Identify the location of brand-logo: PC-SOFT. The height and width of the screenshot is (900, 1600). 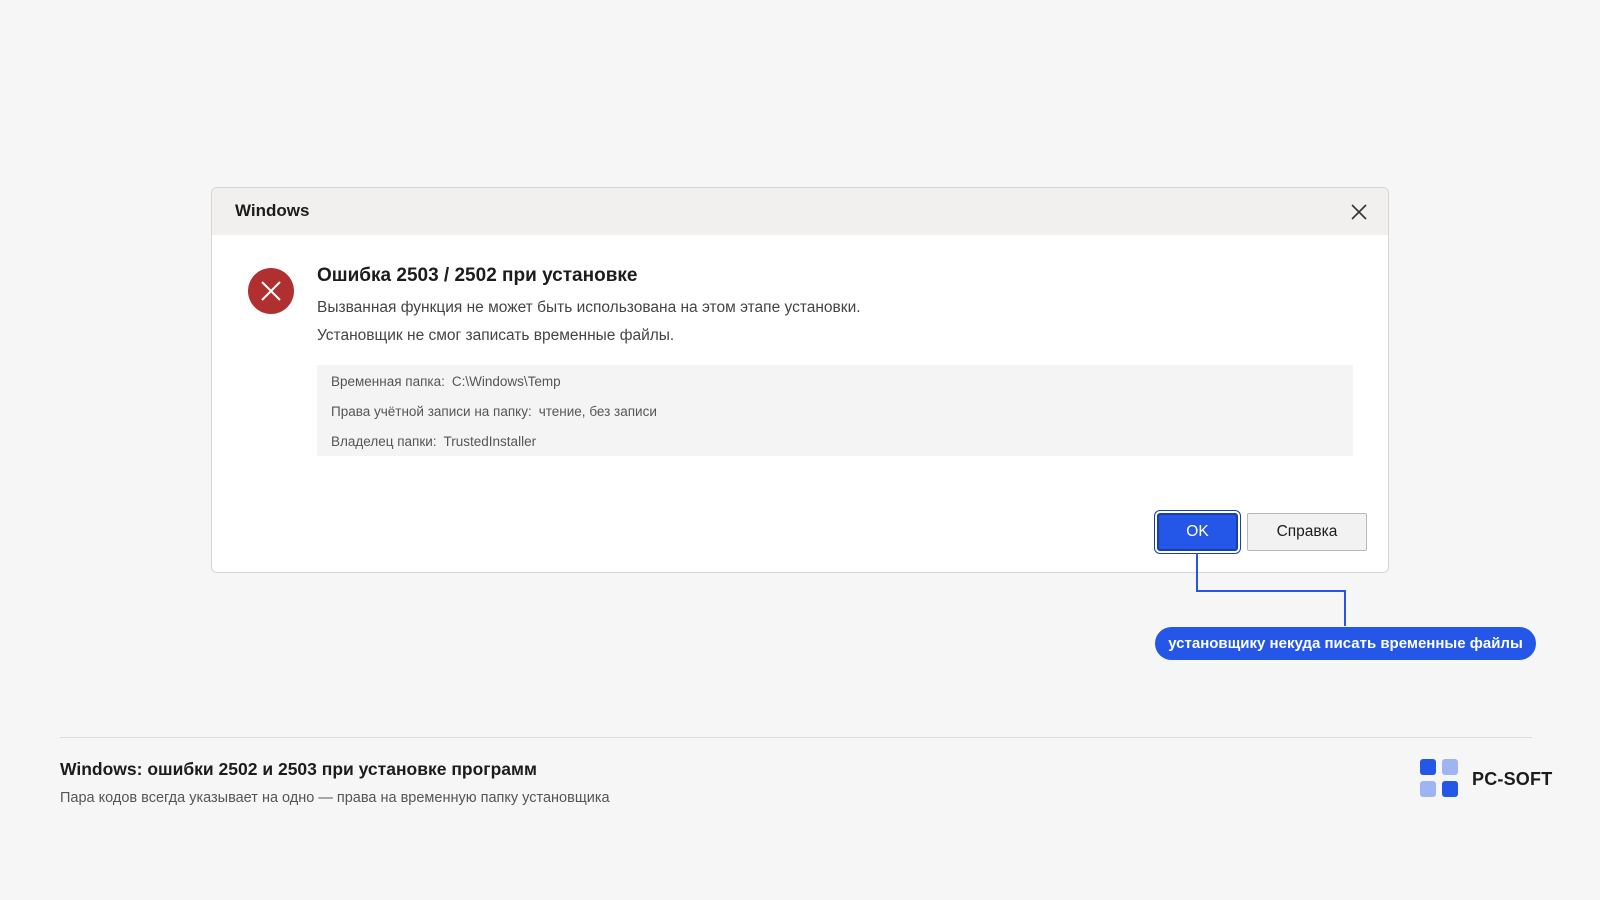
(1486, 779).